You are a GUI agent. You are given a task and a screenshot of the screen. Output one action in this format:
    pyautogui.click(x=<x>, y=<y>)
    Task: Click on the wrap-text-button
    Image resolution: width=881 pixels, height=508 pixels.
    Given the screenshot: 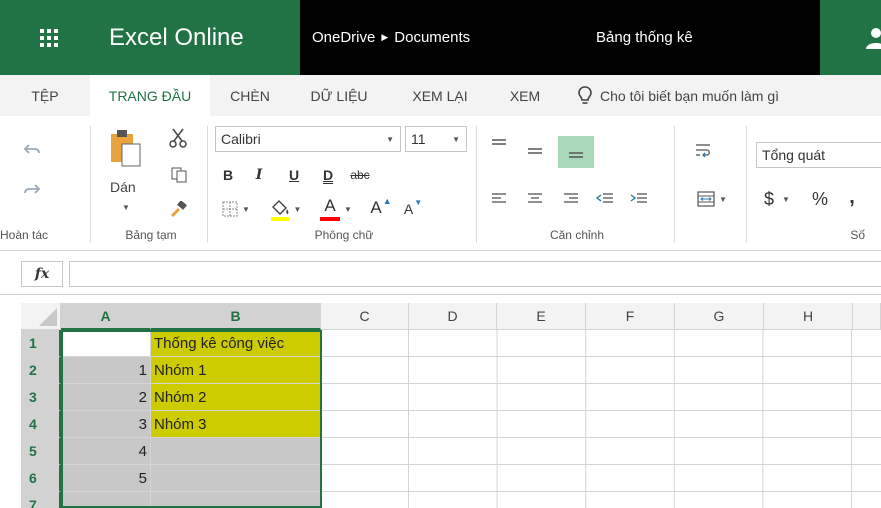 What is the action you would take?
    pyautogui.click(x=703, y=151)
    